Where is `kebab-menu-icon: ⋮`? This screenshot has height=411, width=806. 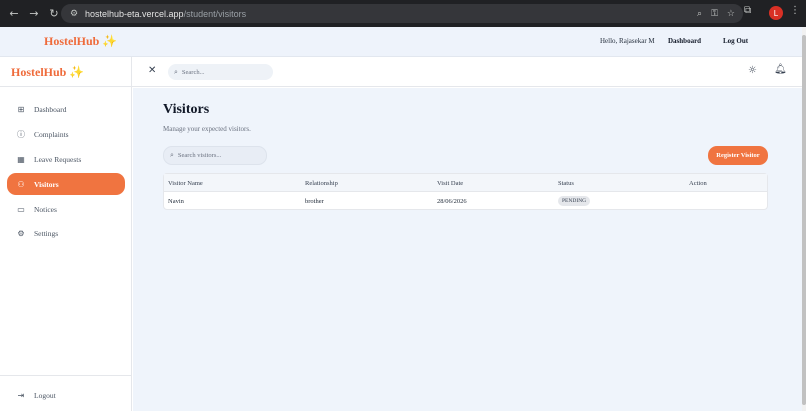 kebab-menu-icon: ⋮ is located at coordinates (795, 10).